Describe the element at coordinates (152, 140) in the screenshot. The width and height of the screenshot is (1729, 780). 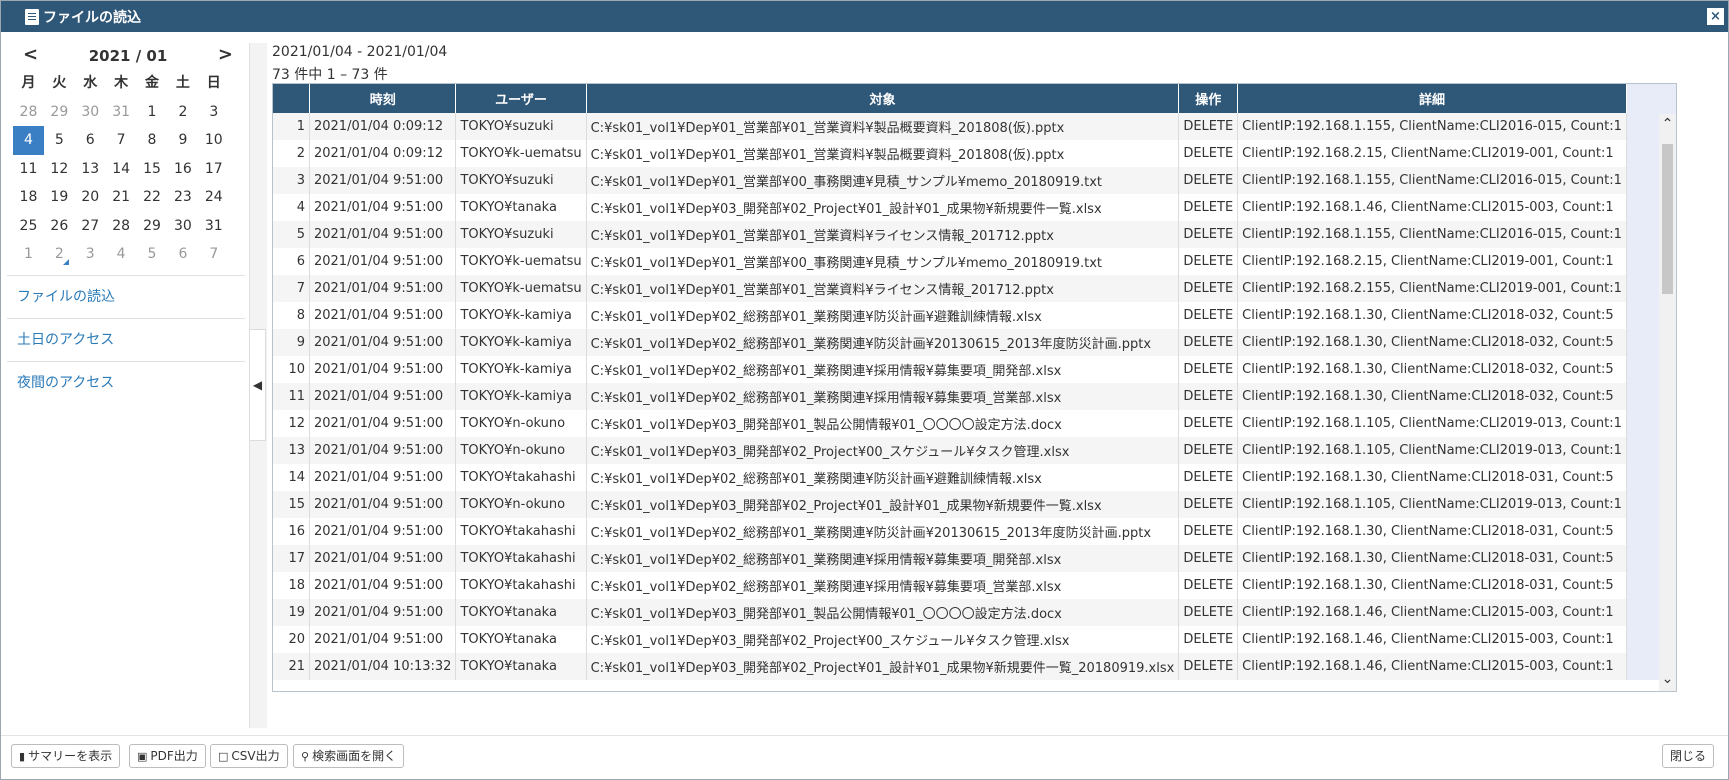
I see `calendar-day: 8` at that location.